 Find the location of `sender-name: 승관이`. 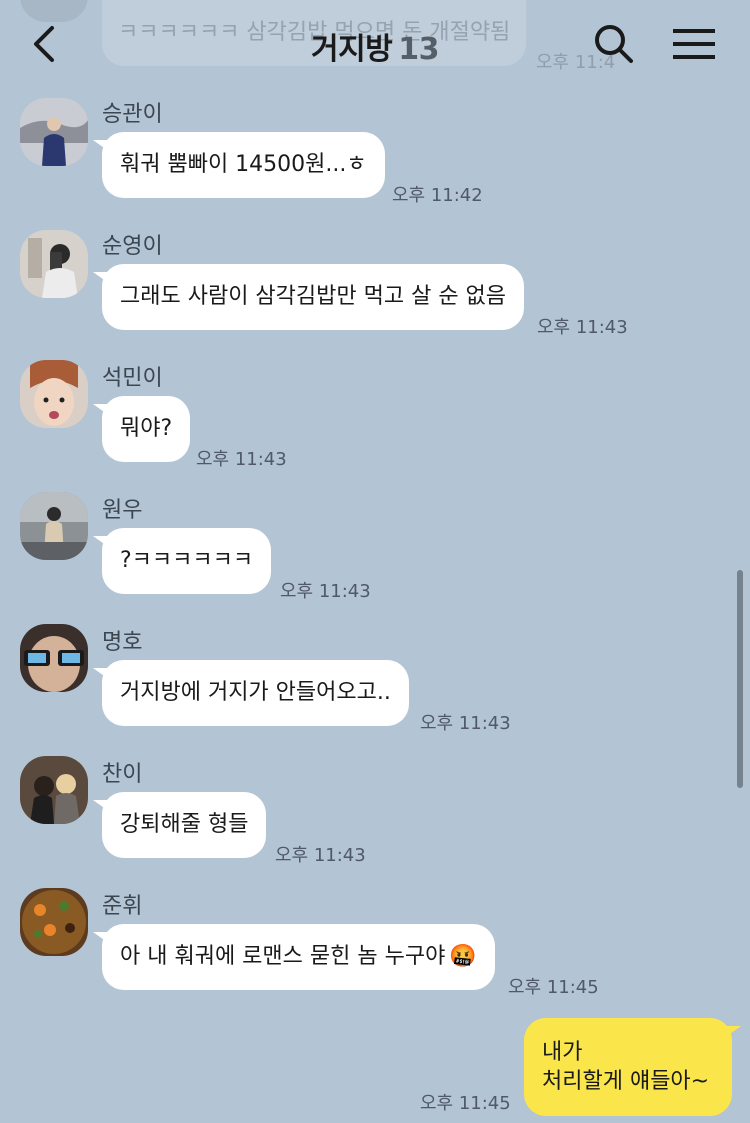

sender-name: 승관이 is located at coordinates (132, 114).